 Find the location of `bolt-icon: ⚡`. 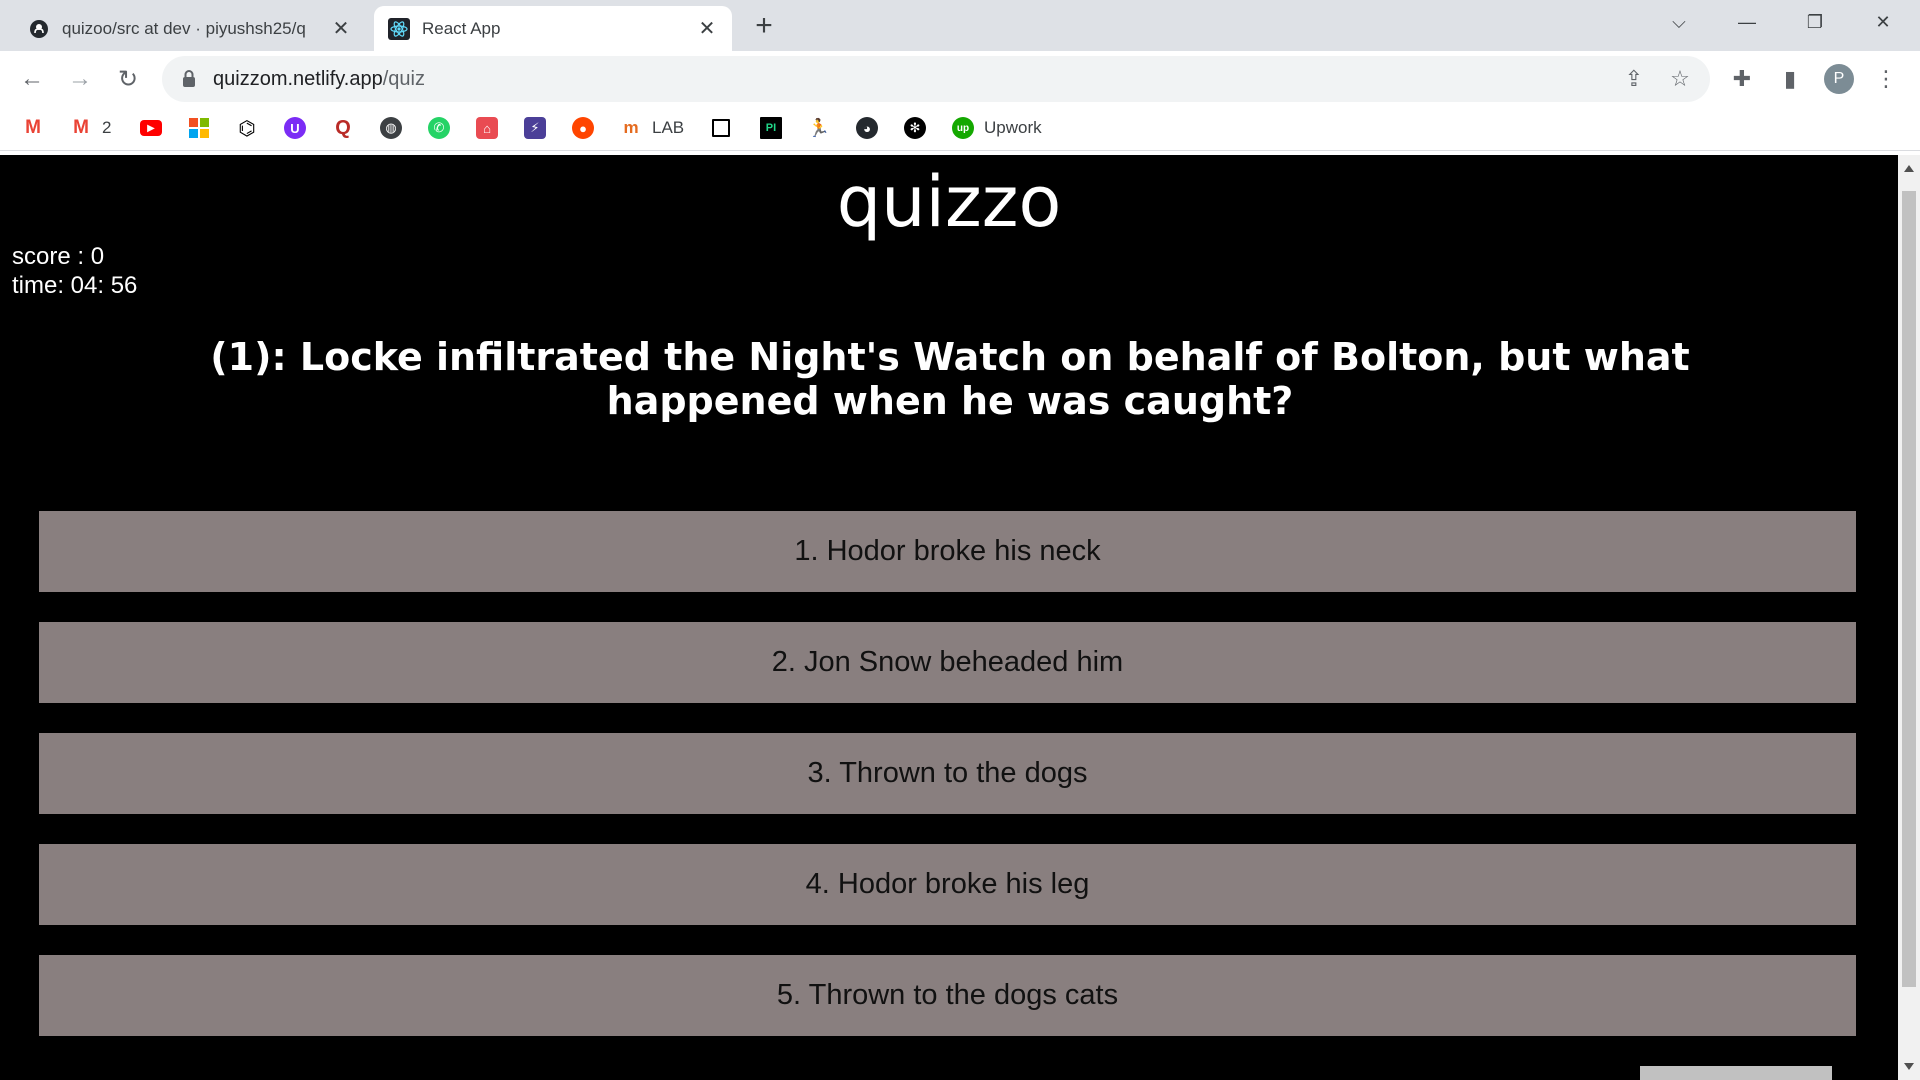

bolt-icon: ⚡ is located at coordinates (535, 128).